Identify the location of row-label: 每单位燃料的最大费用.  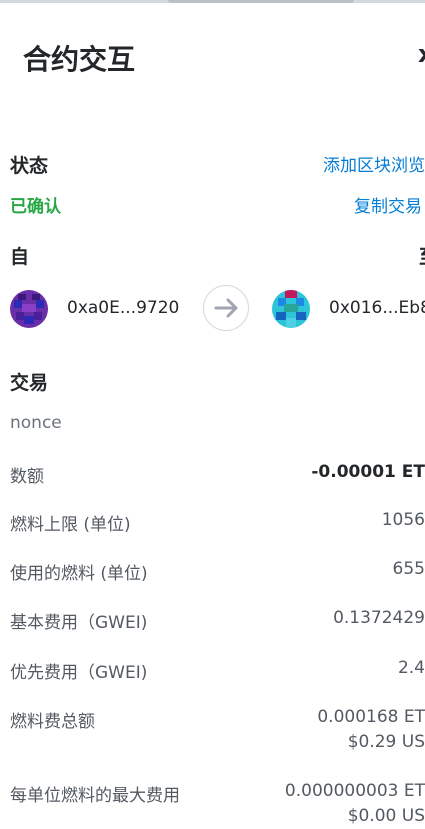
(95, 796).